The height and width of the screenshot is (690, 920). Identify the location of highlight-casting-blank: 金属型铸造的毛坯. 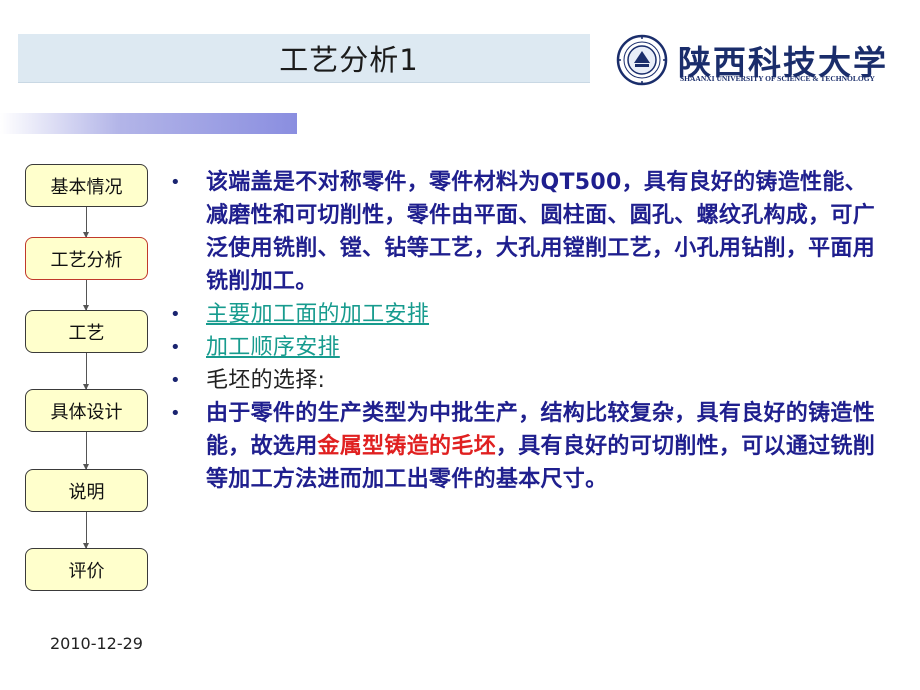
(406, 446).